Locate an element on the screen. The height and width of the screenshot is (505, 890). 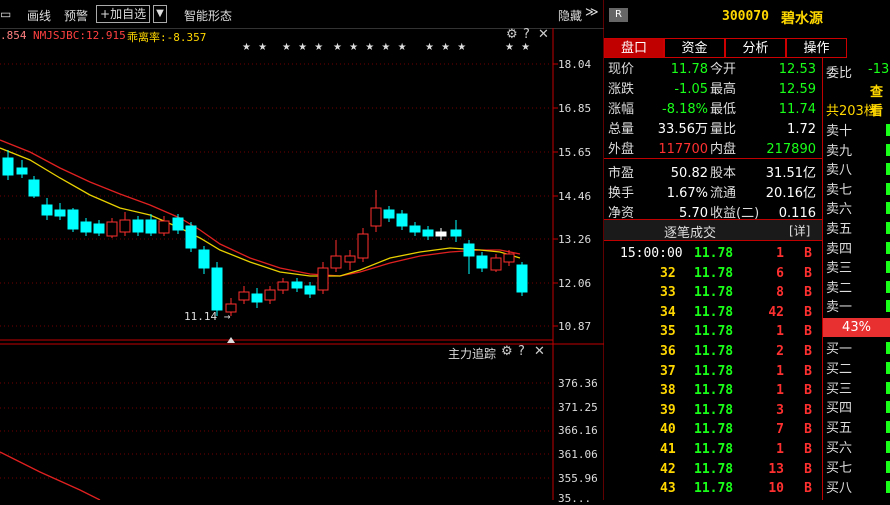
trades-detail-link: [详] is located at coordinates (799, 230).